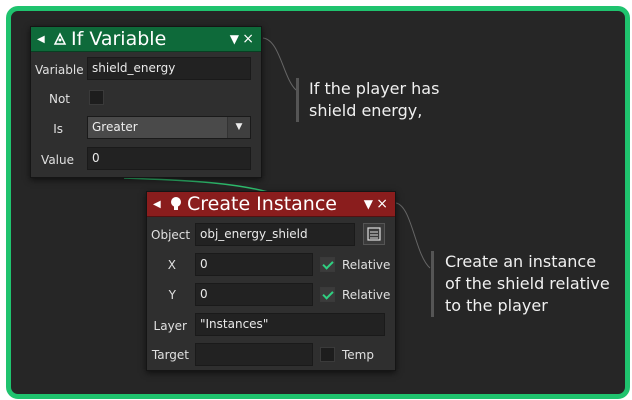 Image resolution: width=632 pixels, height=400 pixels. I want to click on x-label: X, so click(171, 265).